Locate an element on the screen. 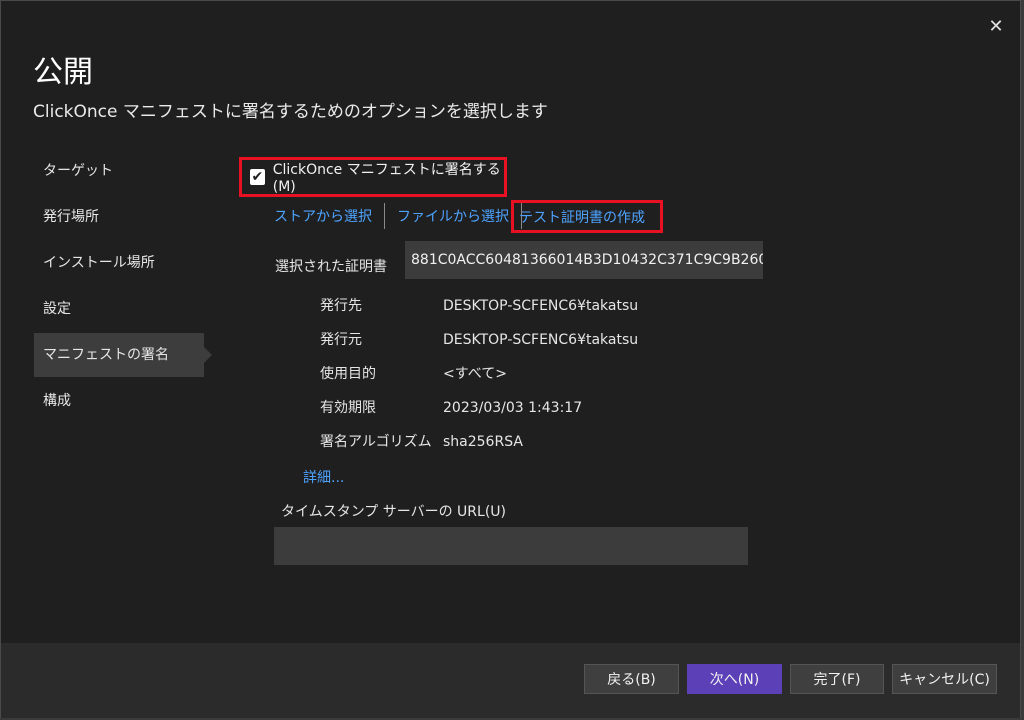 This screenshot has width=1024, height=720. detail-row-purpose: 使用目的 <すべて> is located at coordinates (413, 374).